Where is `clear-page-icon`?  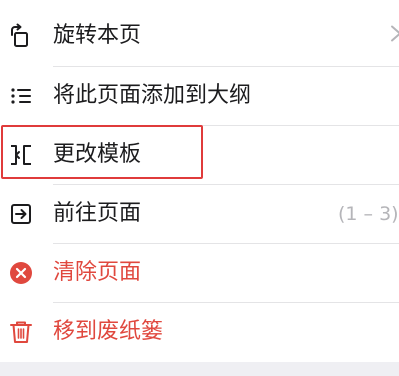 clear-page-icon is located at coordinates (21, 273).